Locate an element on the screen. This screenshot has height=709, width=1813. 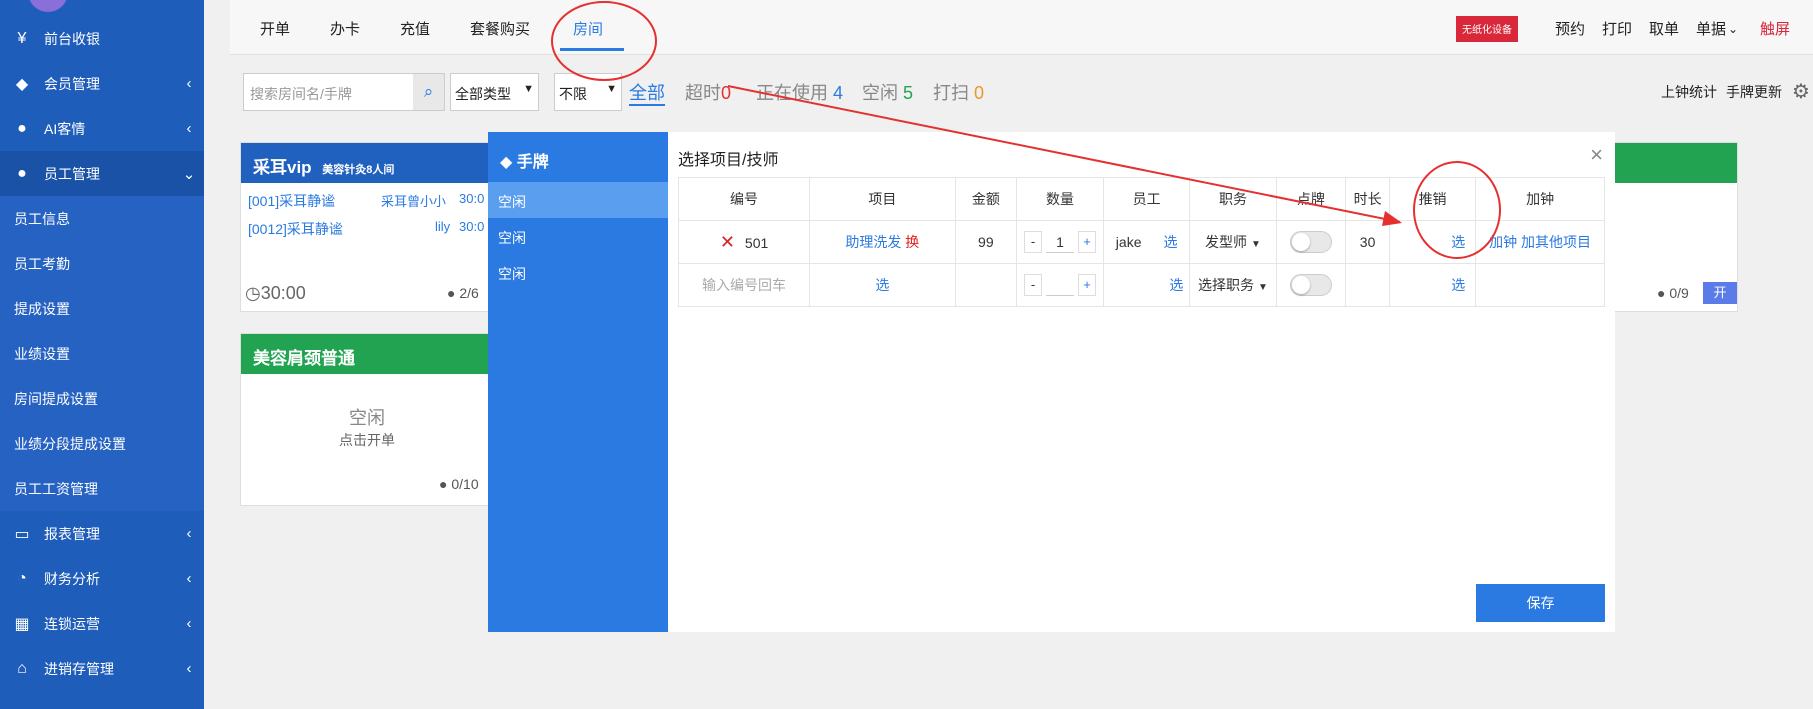
paperless-device-badge: 无纸化设备 is located at coordinates (1487, 29).